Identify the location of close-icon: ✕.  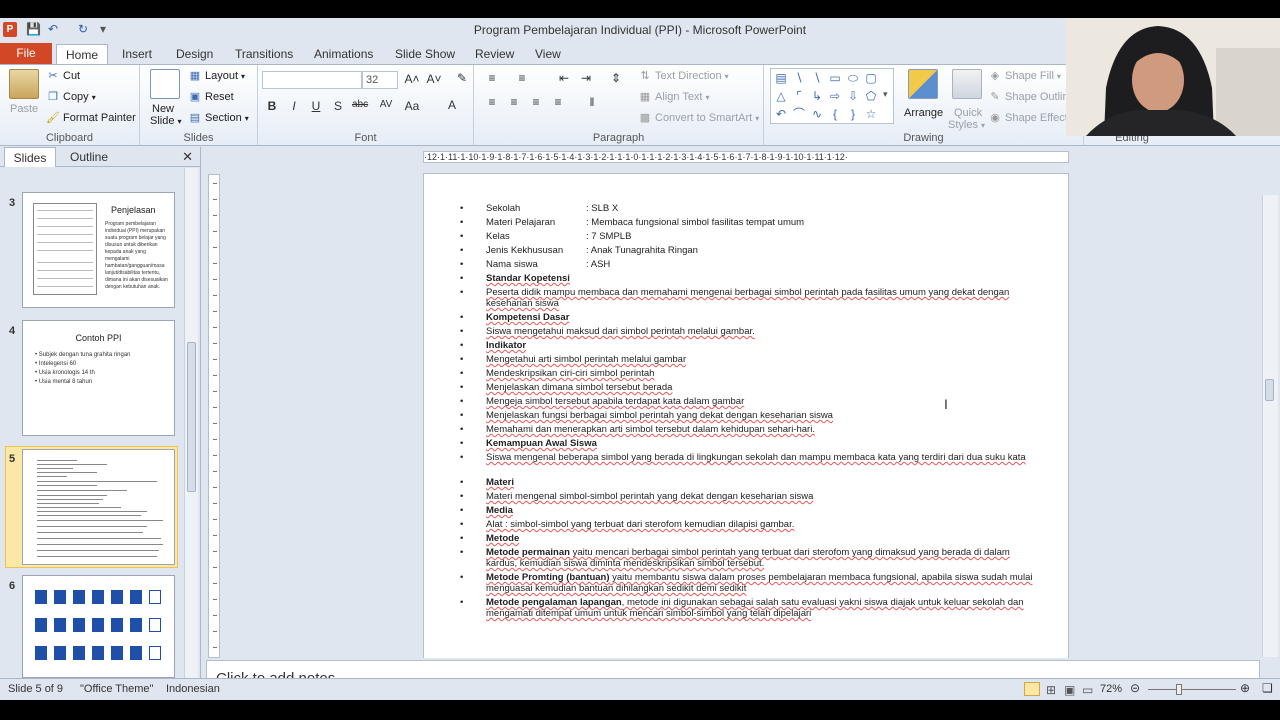
(187, 157).